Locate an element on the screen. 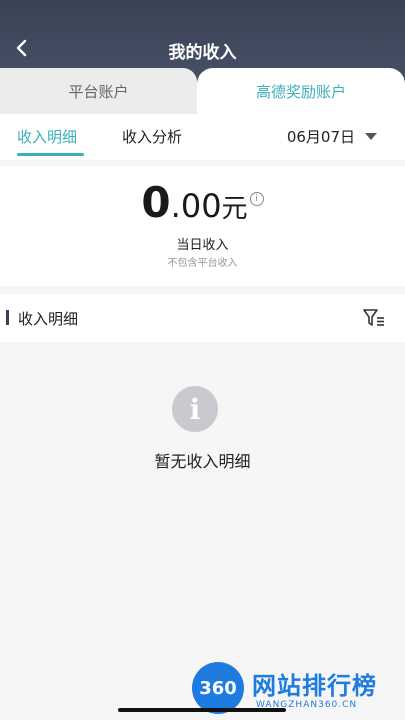 This screenshot has width=405, height=720. date-selector: 06月07日 is located at coordinates (332, 136).